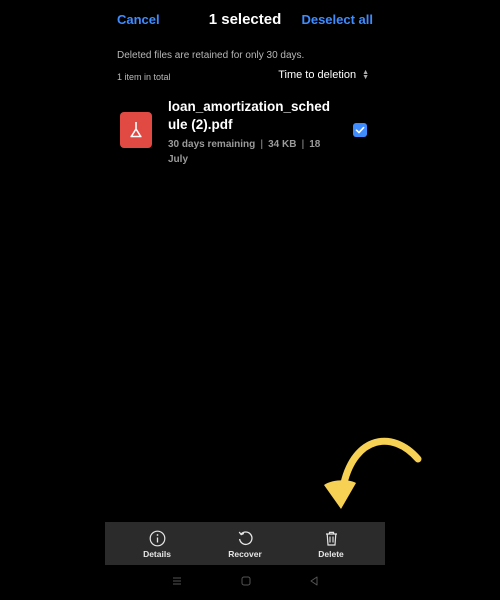 The width and height of the screenshot is (500, 600). What do you see at coordinates (314, 581) in the screenshot?
I see `back-icon` at bounding box center [314, 581].